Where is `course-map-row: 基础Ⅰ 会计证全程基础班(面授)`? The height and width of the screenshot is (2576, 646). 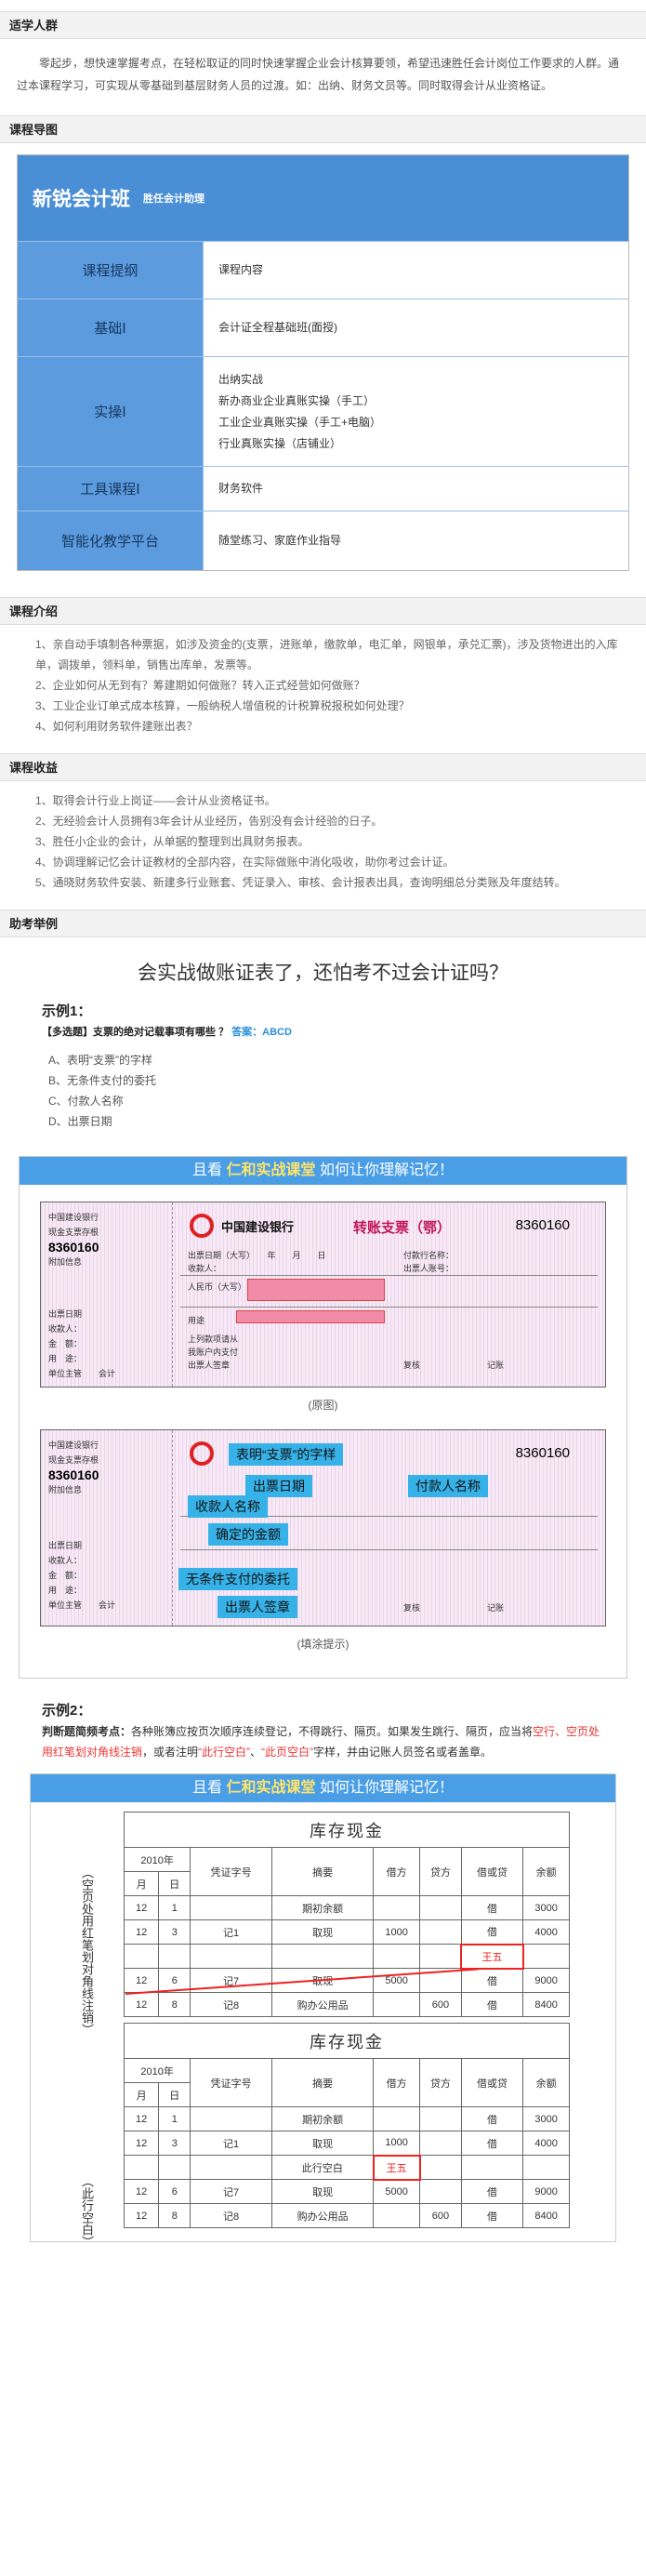 course-map-row: 基础Ⅰ 会计证全程基础班(面授) is located at coordinates (323, 327).